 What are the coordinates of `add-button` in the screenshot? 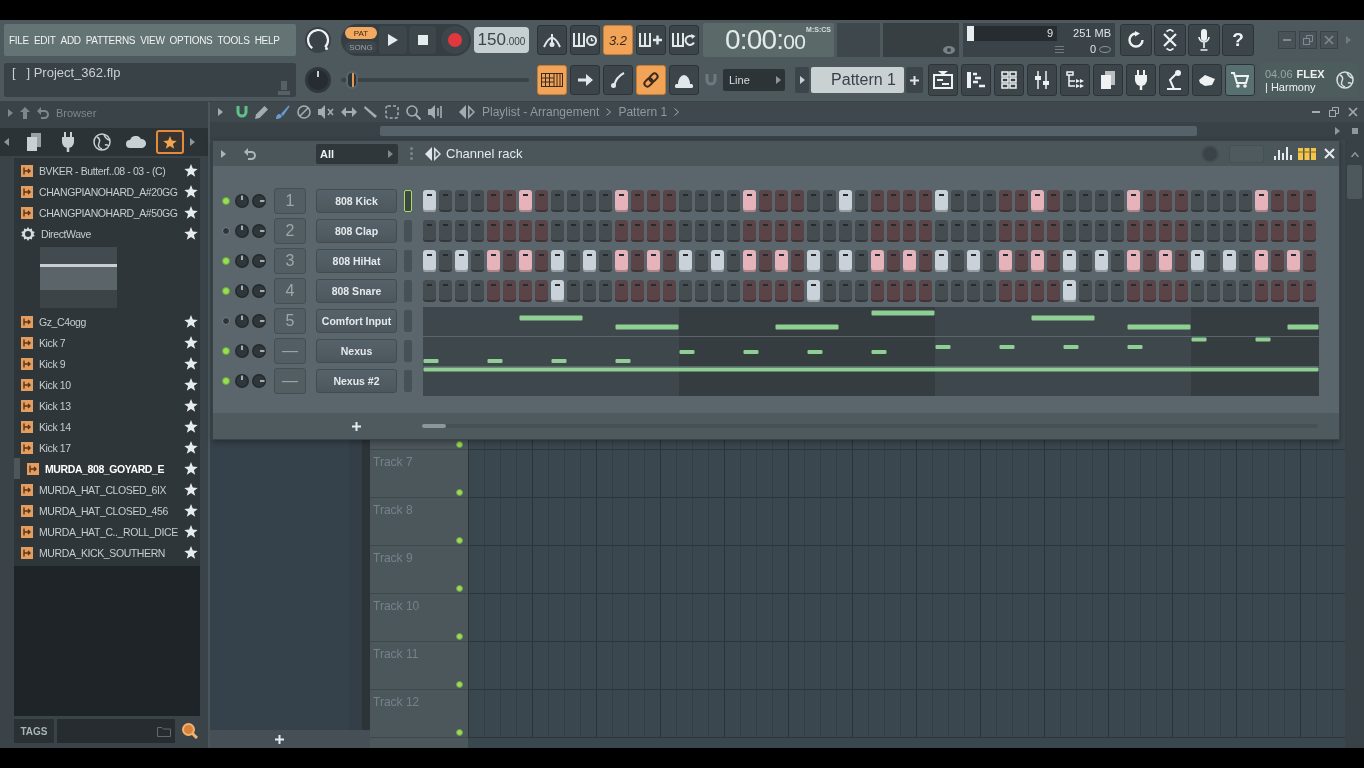 It's located at (279, 739).